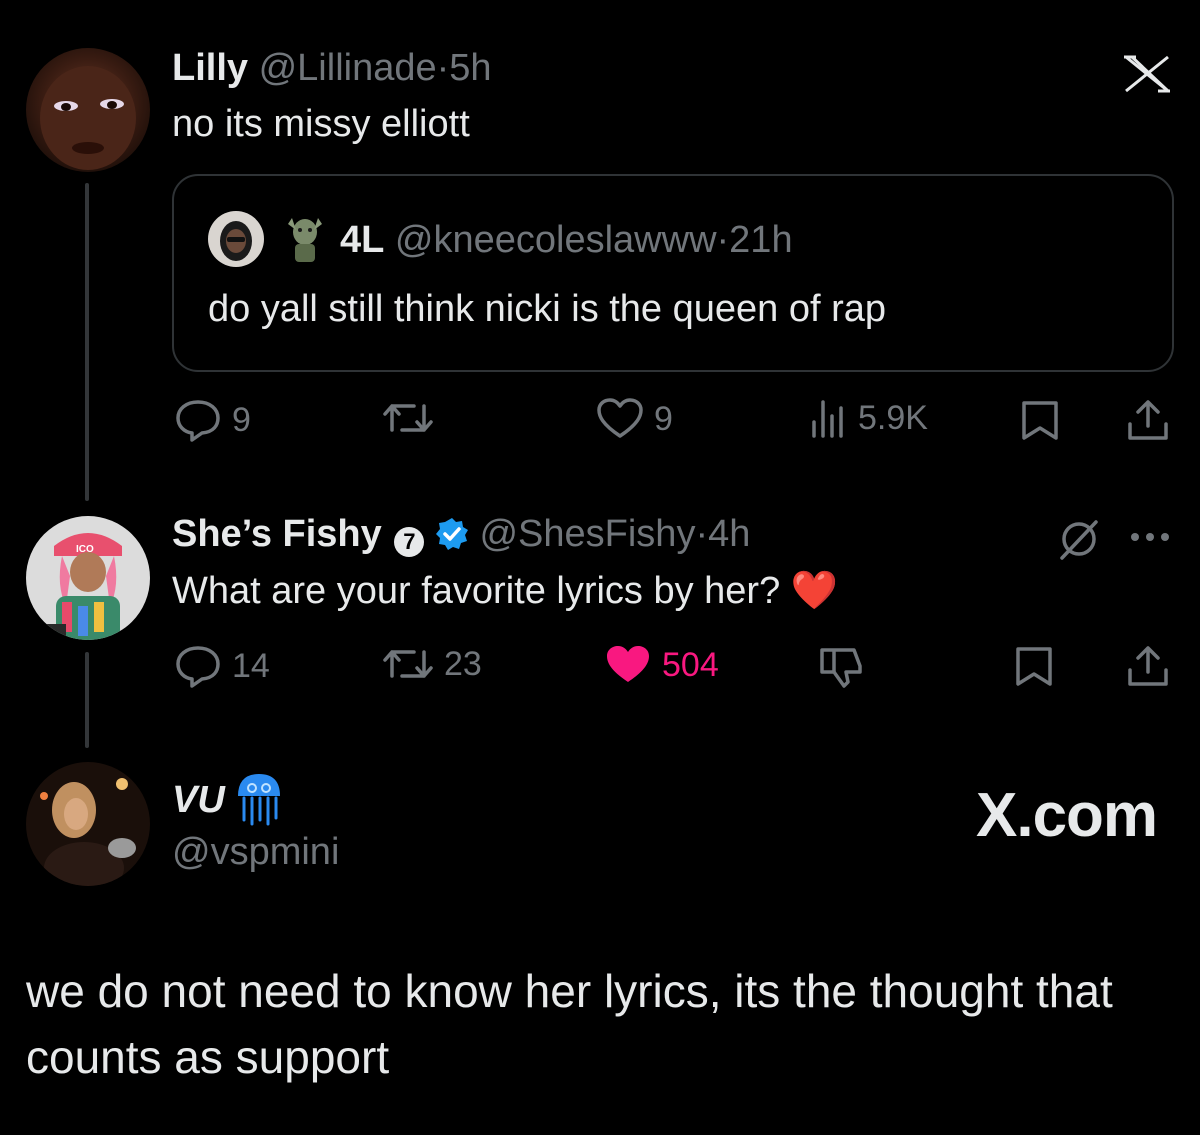 The width and height of the screenshot is (1200, 1135). I want to click on repost-button: 23, so click(432, 664).